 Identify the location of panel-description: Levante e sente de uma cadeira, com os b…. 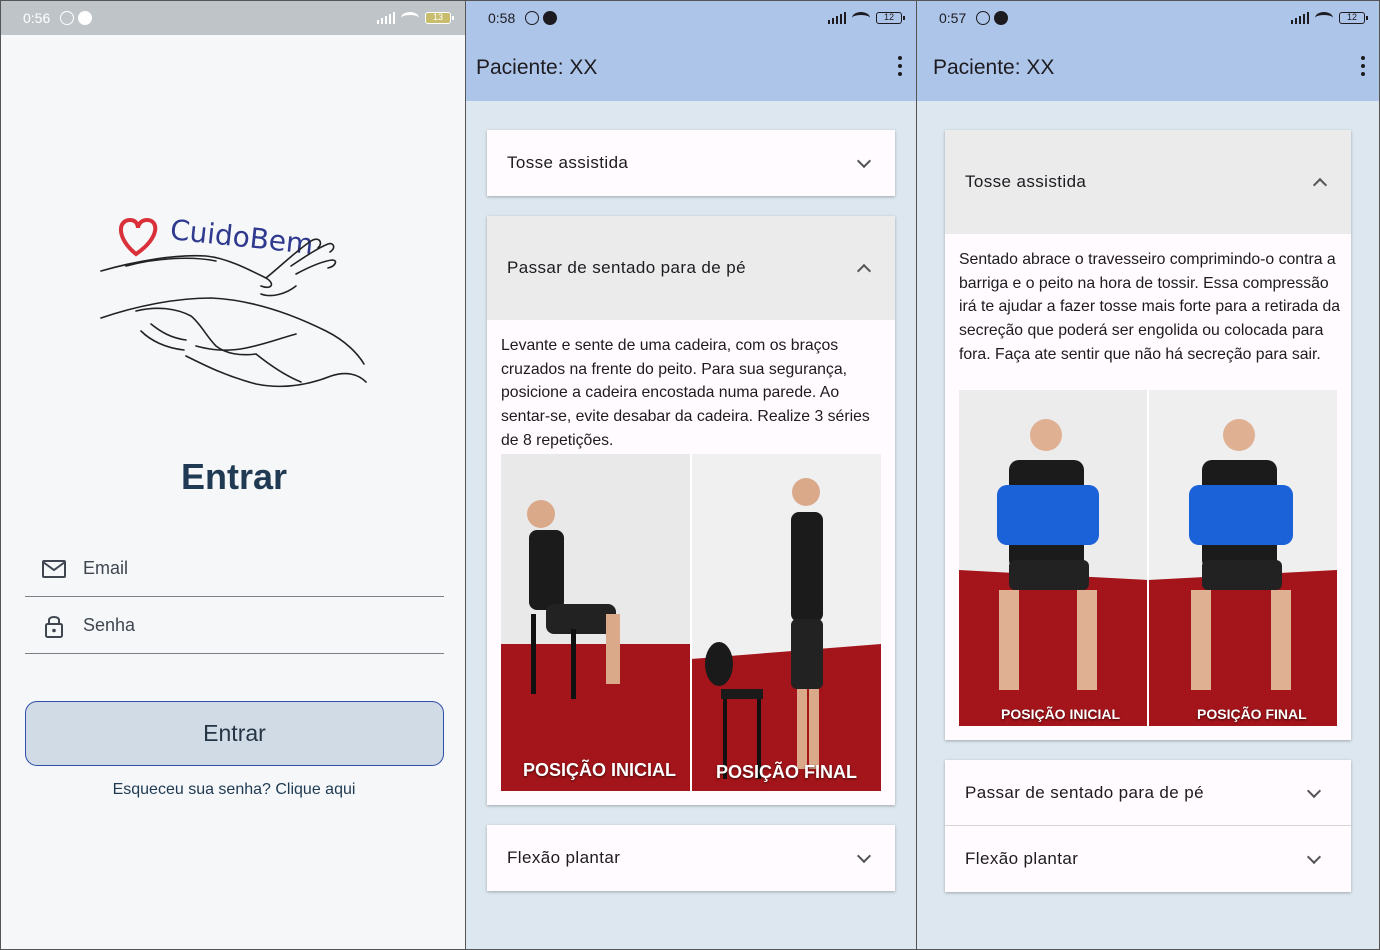
(685, 393).